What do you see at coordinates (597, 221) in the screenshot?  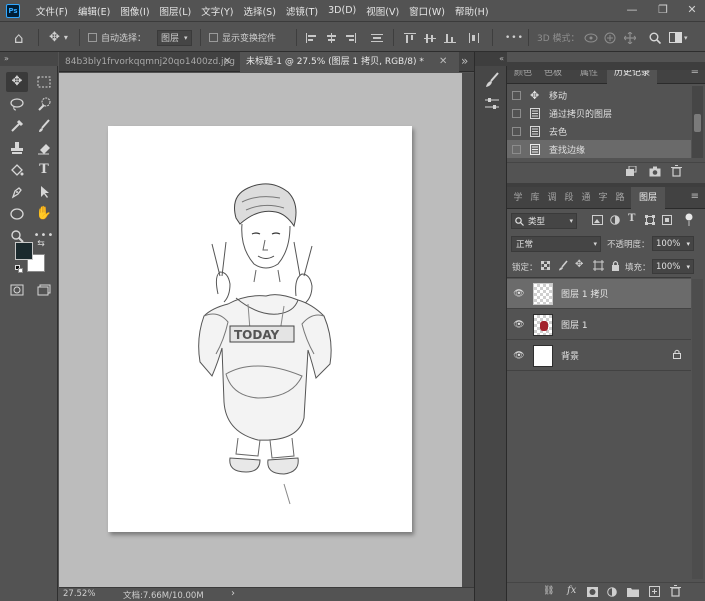 I see `filter-pixel-icon` at bounding box center [597, 221].